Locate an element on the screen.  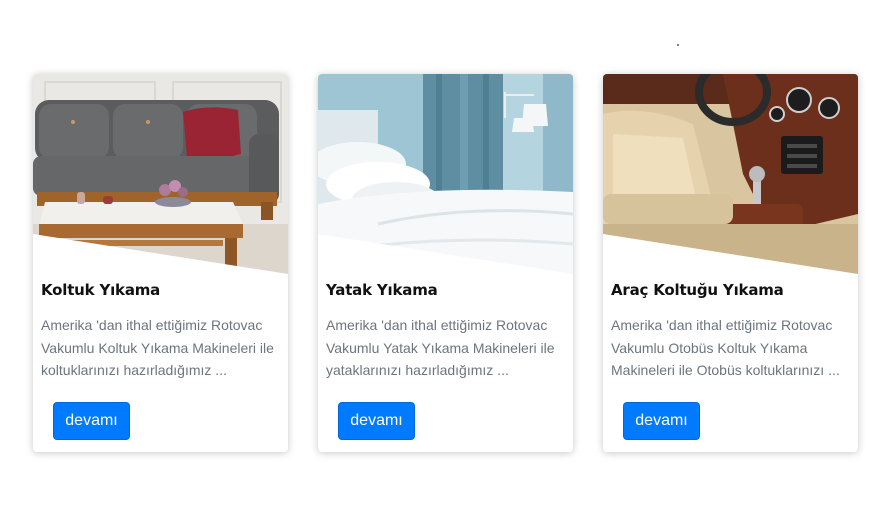
card-title: Koltuk Yıkama is located at coordinates (101, 290).